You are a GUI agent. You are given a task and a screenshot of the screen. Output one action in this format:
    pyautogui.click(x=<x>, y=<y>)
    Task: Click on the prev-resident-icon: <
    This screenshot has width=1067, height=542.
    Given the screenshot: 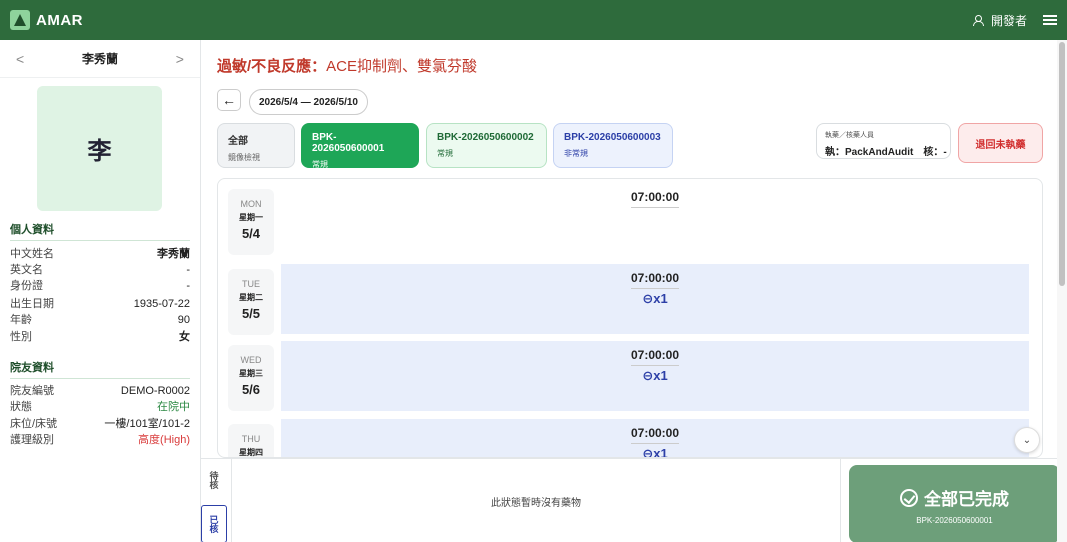 What is the action you would take?
    pyautogui.click(x=20, y=59)
    